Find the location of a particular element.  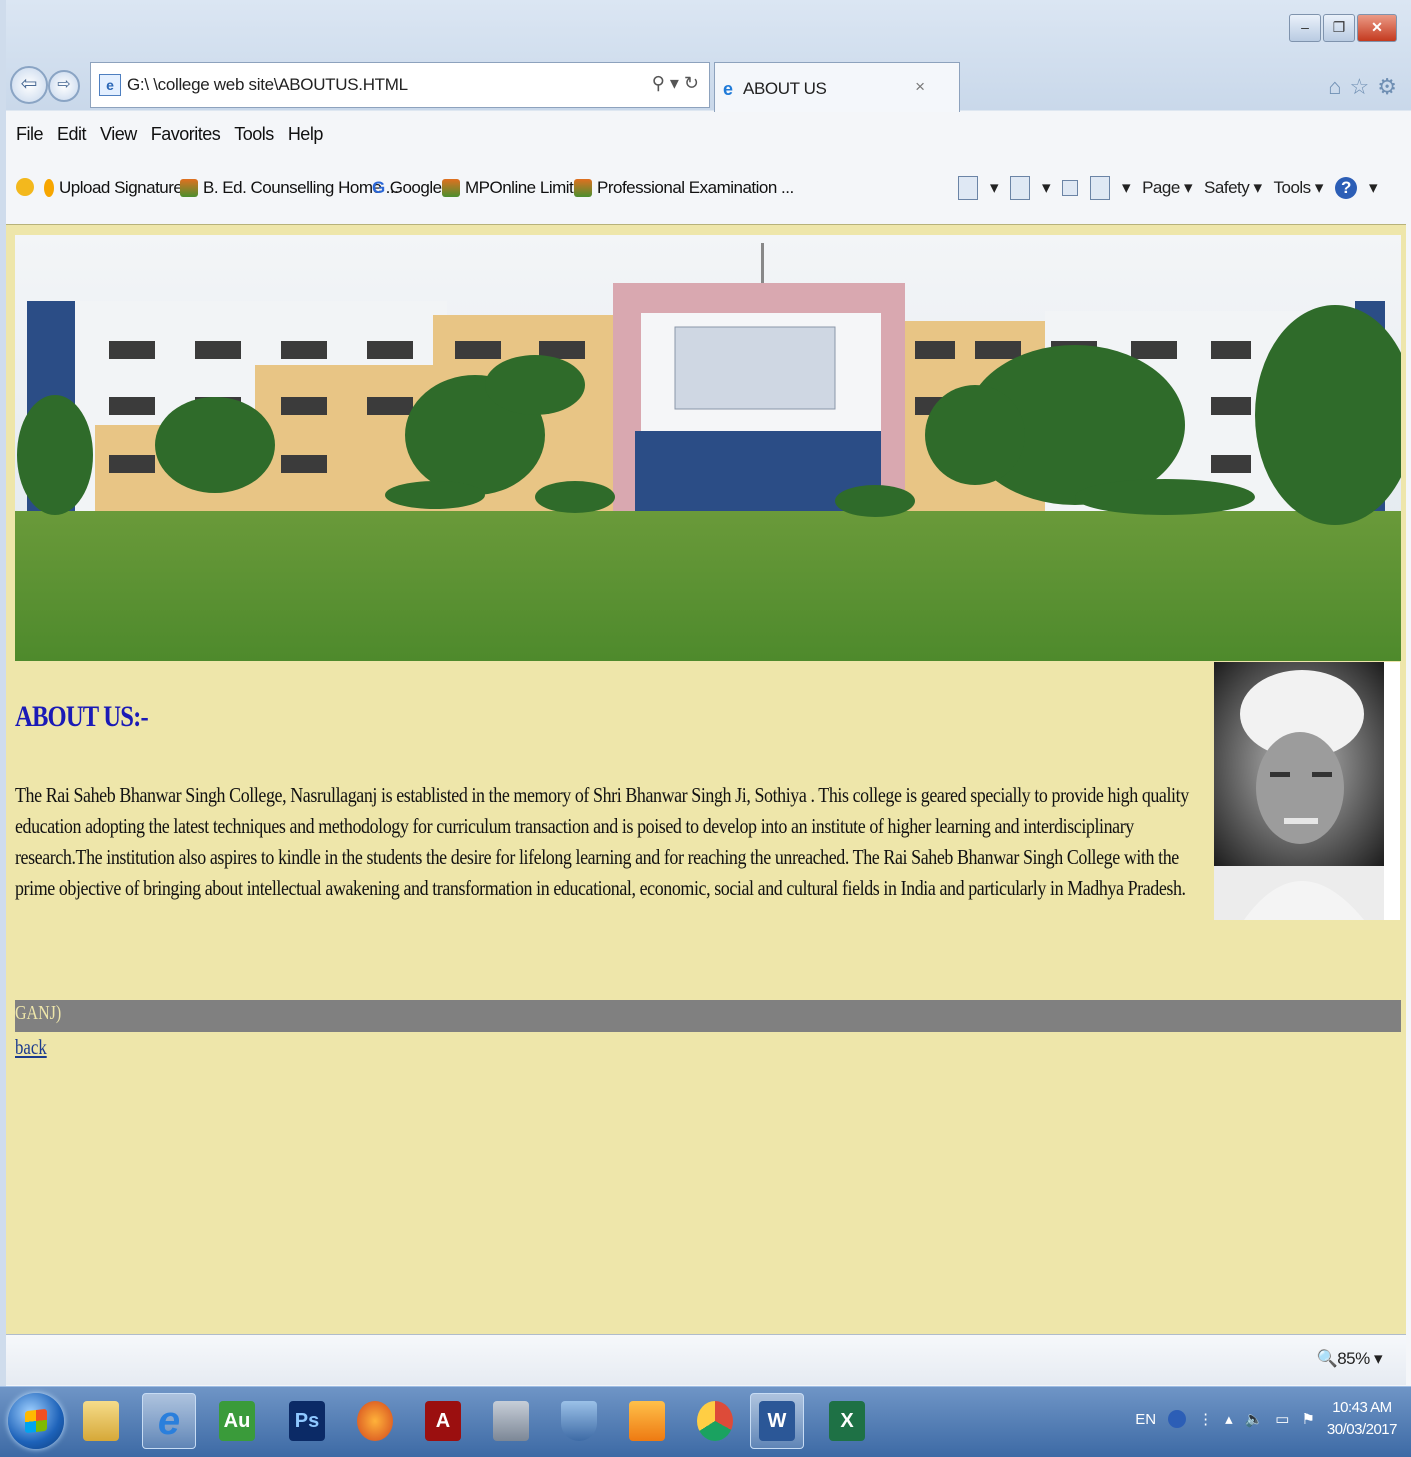

safety-menu: Safety ▾ is located at coordinates (1233, 188).